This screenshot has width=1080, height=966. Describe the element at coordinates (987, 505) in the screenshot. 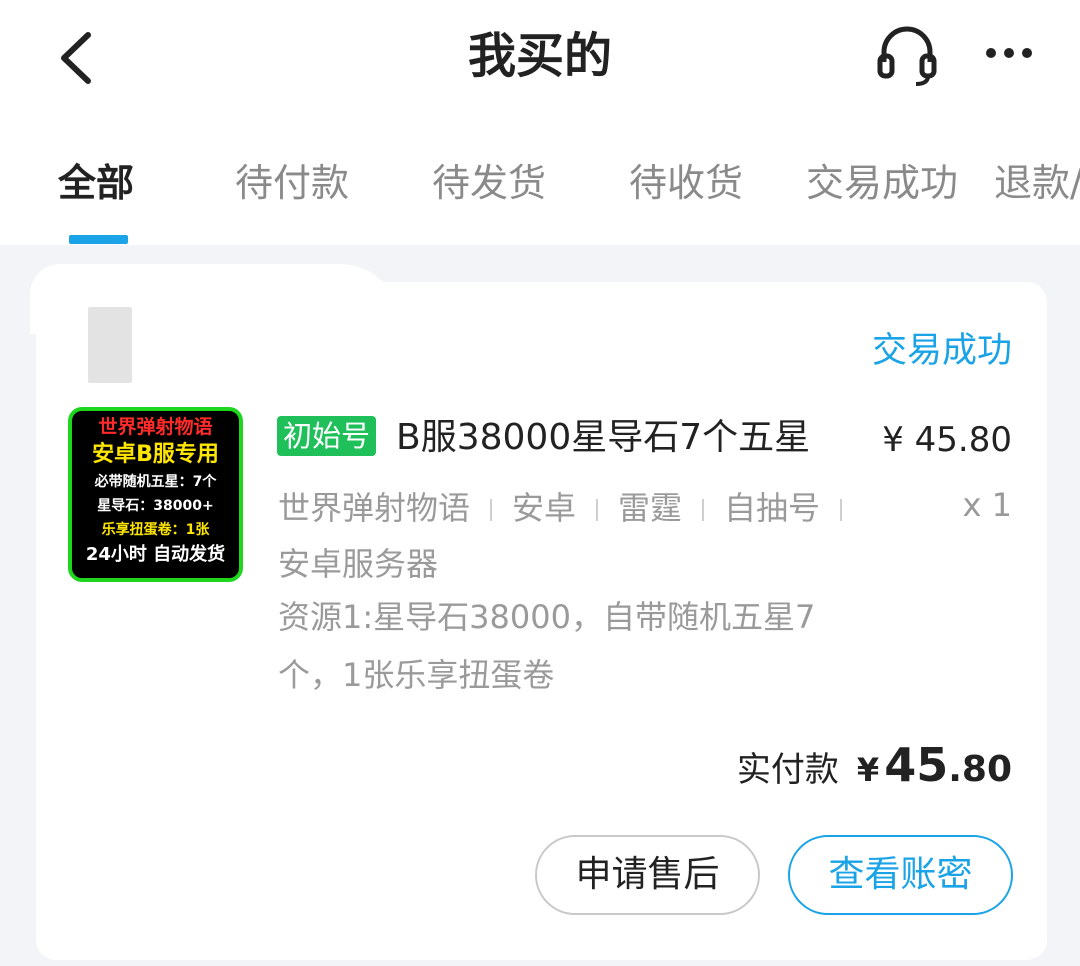

I see `product-quantity: x 1` at that location.